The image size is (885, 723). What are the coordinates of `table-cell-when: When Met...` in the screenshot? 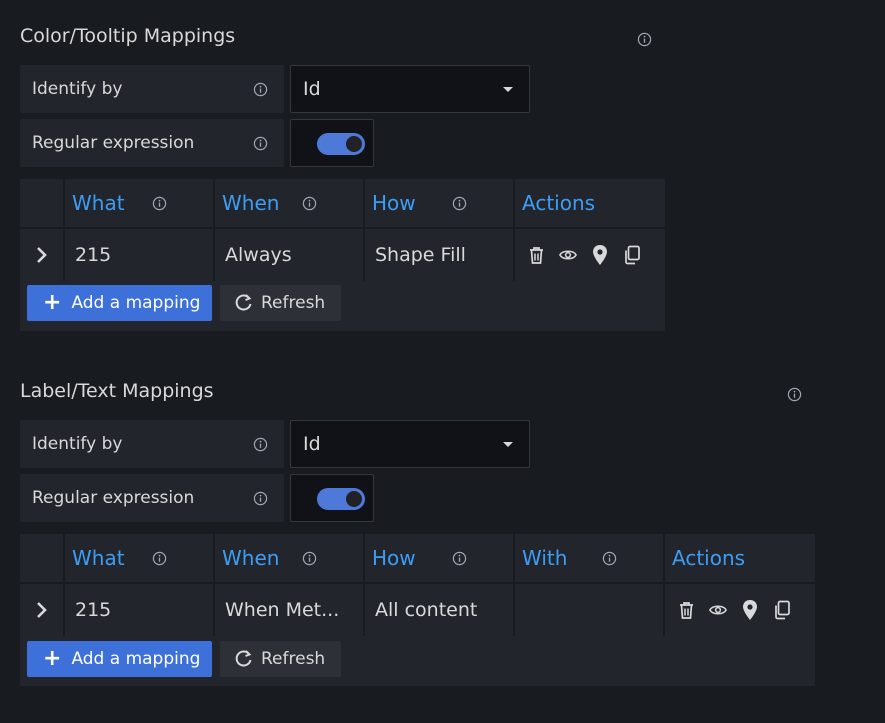 It's located at (290, 610).